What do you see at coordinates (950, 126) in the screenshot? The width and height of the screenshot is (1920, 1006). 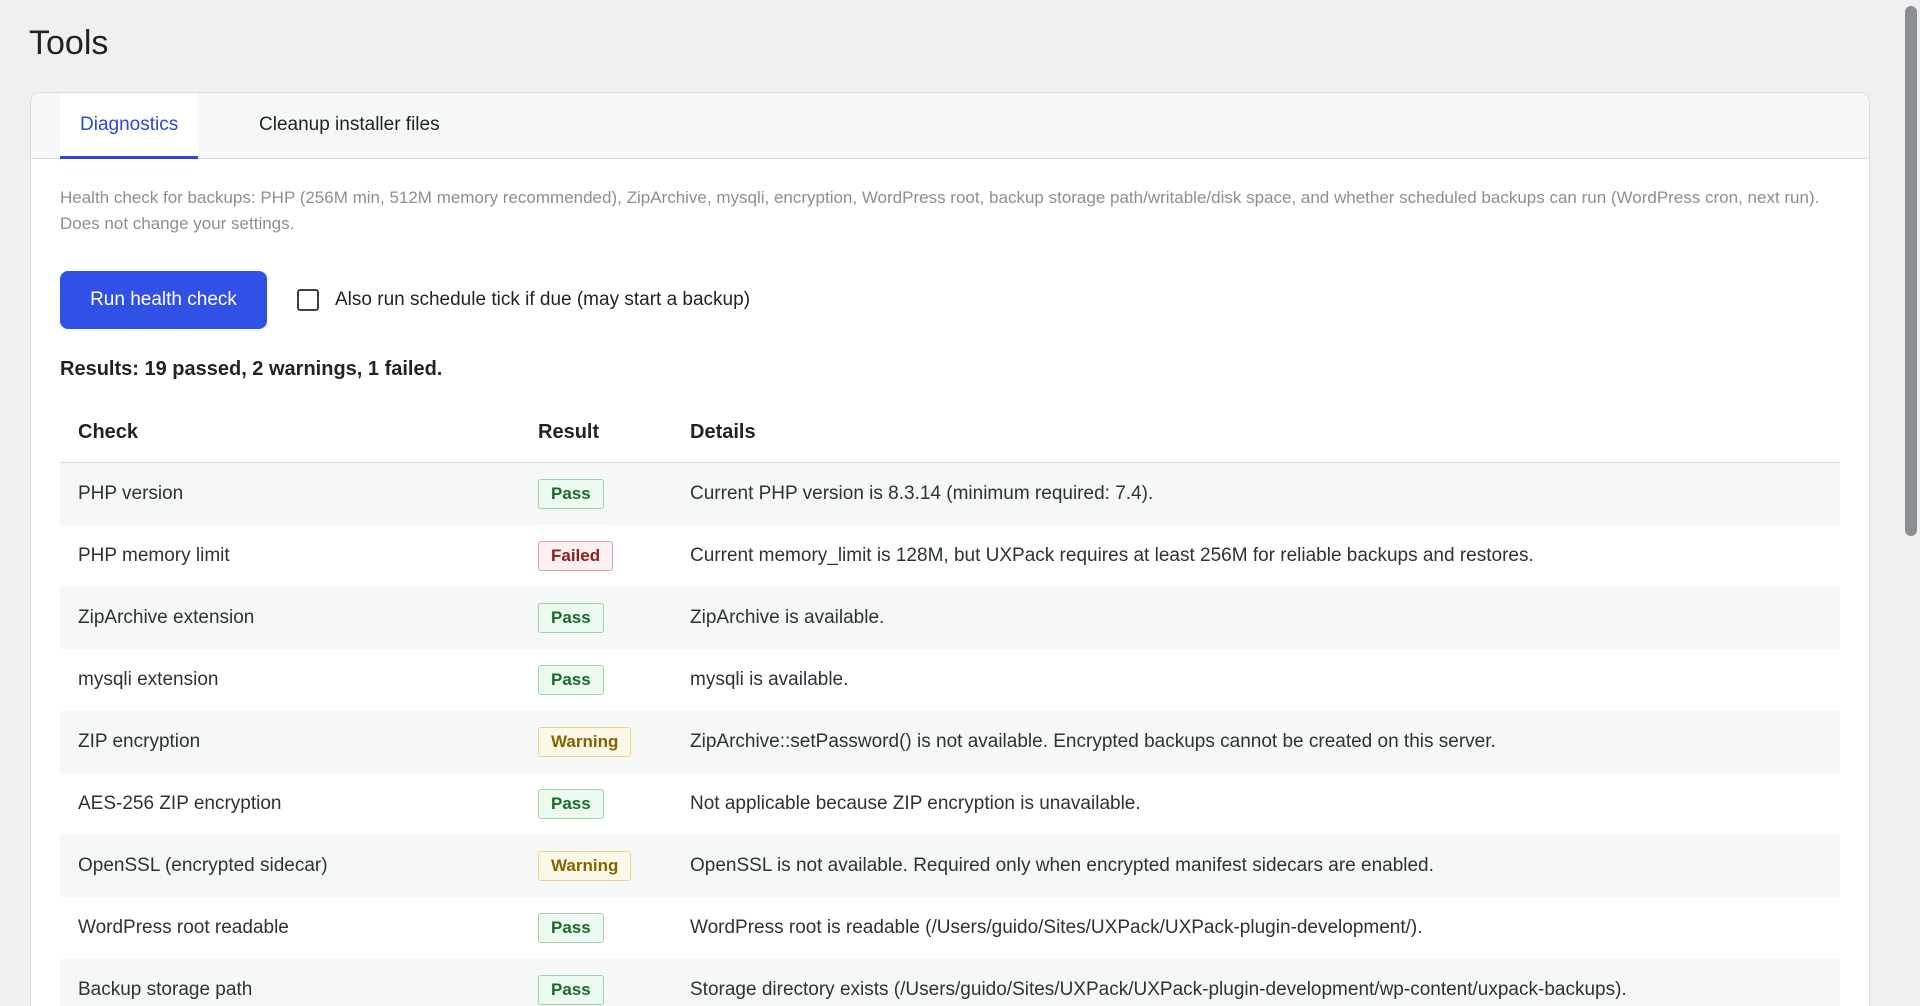 I see `tab-bar: Diagnostics Cleanup installer files` at bounding box center [950, 126].